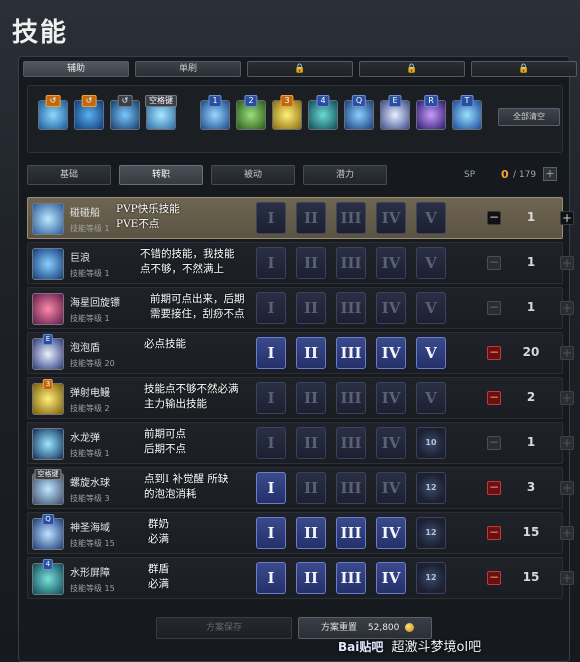 The height and width of the screenshot is (662, 580). Describe the element at coordinates (76, 69) in the screenshot. I see `tab-assist: 辅助` at that location.